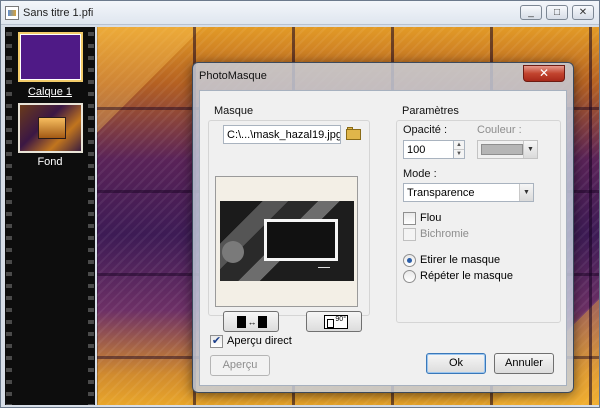  What do you see at coordinates (91, 216) in the screenshot?
I see `film-perforation-right` at bounding box center [91, 216].